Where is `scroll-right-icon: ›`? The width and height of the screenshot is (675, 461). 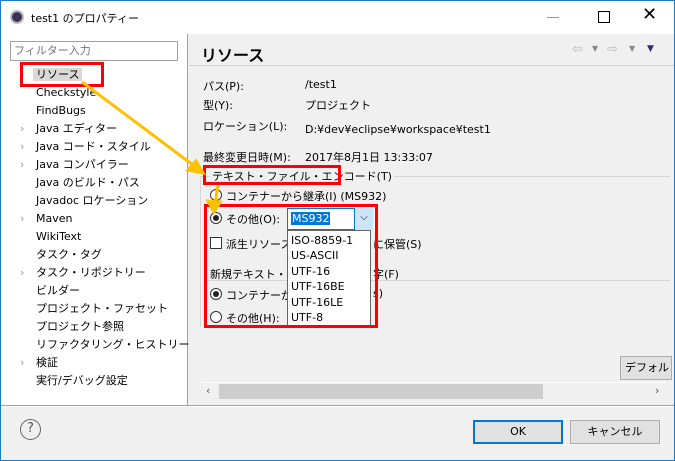
scroll-right-icon: › is located at coordinates (657, 390).